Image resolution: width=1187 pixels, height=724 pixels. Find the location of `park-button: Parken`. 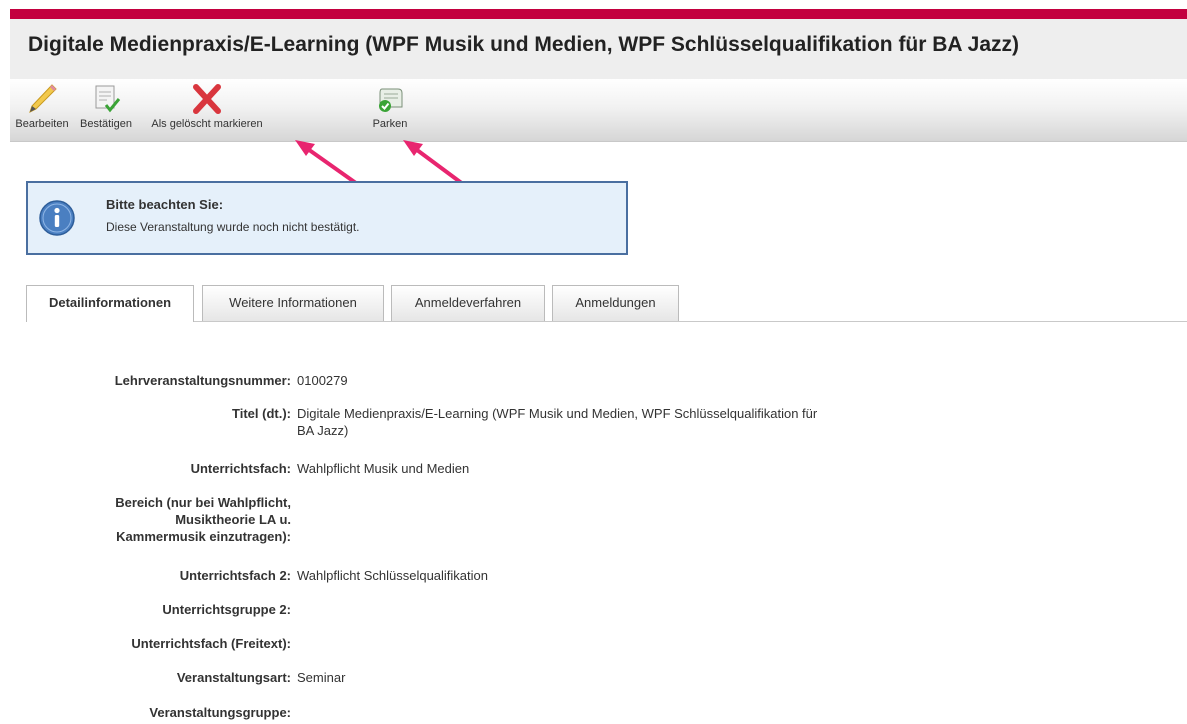

park-button: Parken is located at coordinates (390, 110).